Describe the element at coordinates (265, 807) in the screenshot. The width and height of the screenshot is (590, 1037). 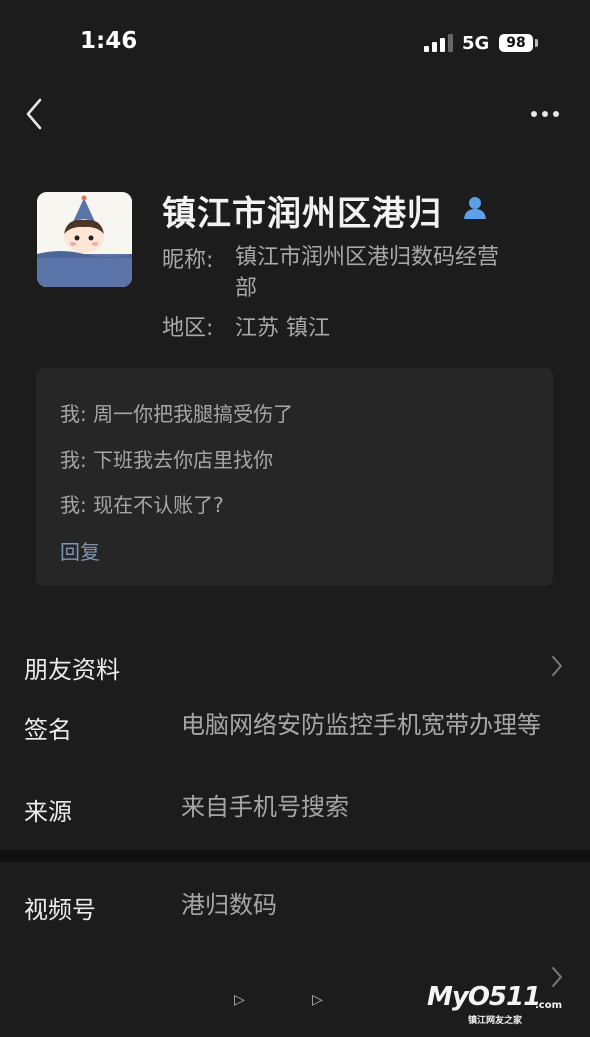
I see `source-value: 来自手机号搜索` at that location.